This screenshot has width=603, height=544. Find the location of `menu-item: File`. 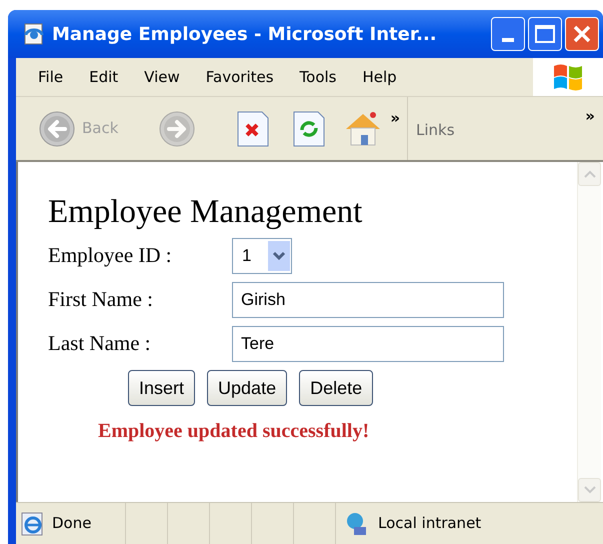

menu-item: File is located at coordinates (51, 77).